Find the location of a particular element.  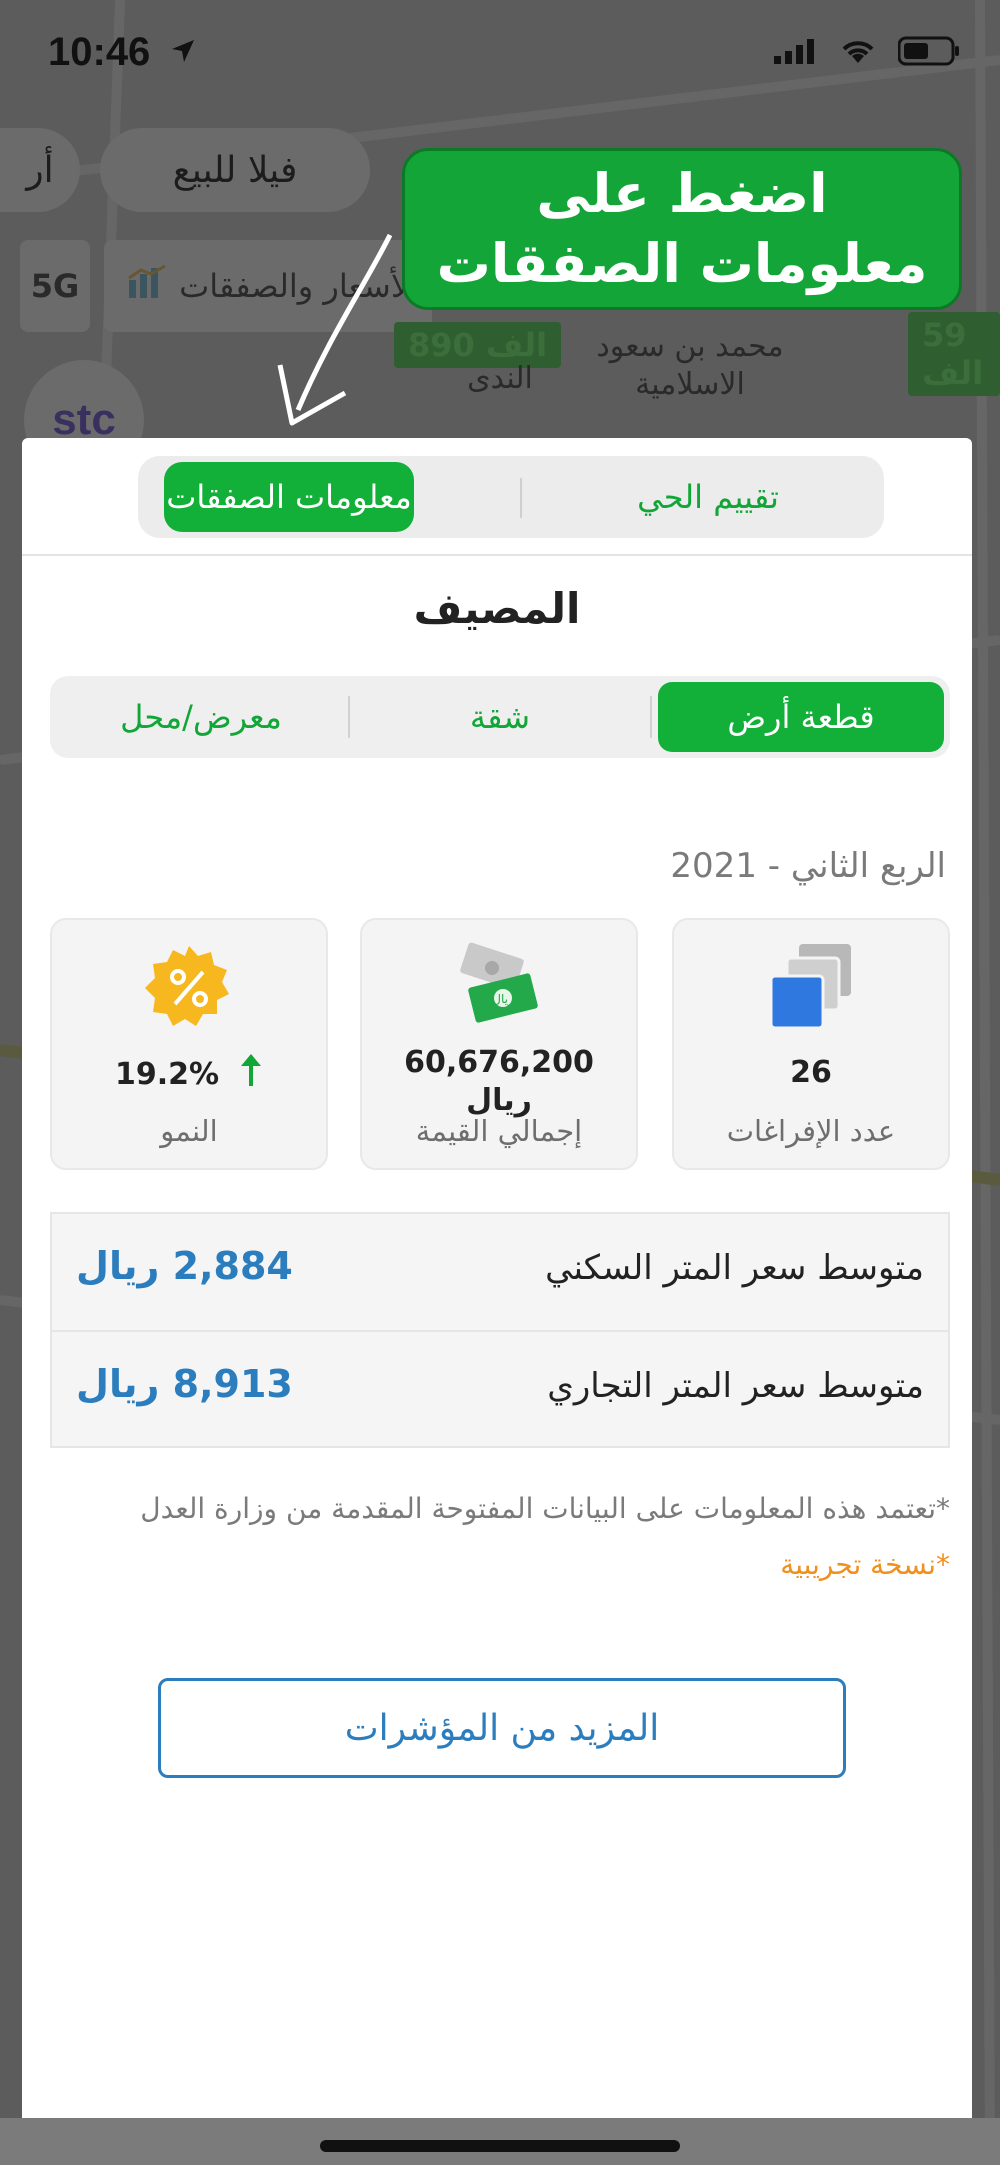

growth-value: 19.2% is located at coordinates (189, 1075).